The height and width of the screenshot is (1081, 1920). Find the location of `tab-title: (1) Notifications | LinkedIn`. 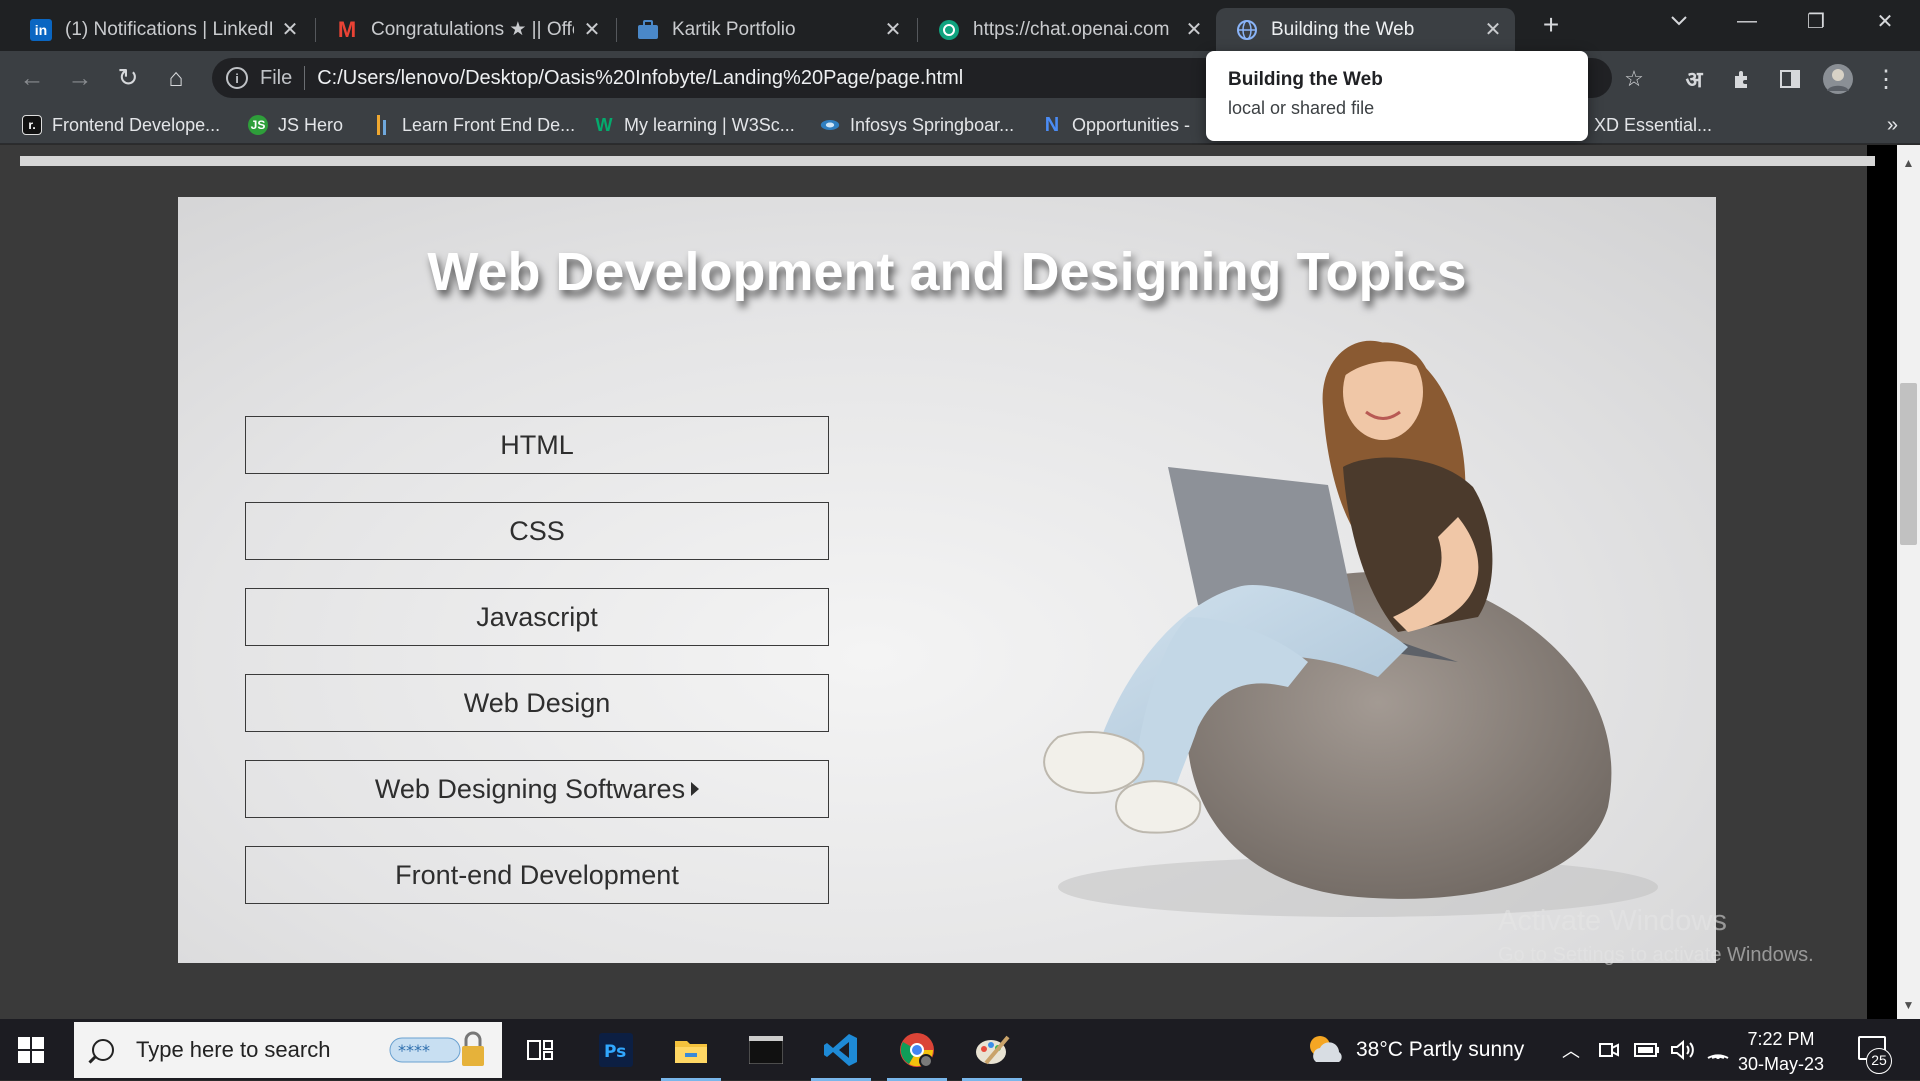

tab-title: (1) Notifications | LinkedIn is located at coordinates (168, 29).